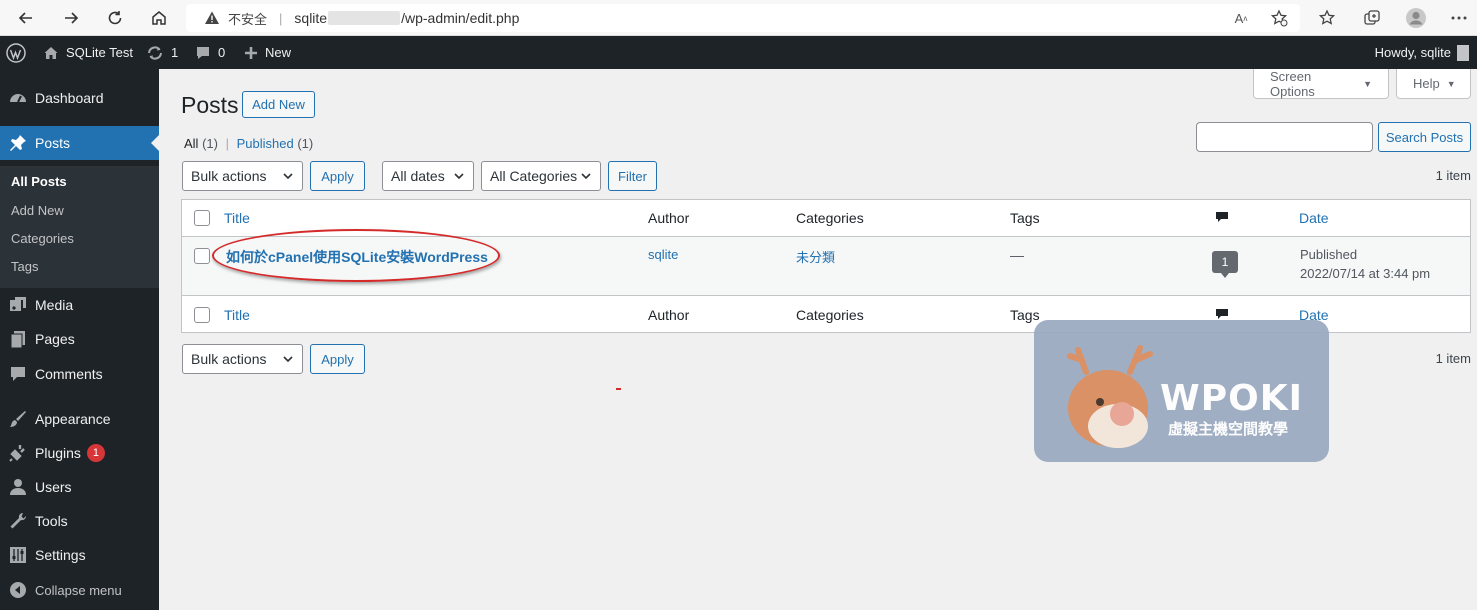 The width and height of the screenshot is (1477, 610). What do you see at coordinates (79, 339) in the screenshot?
I see `menu-pages: Pages` at bounding box center [79, 339].